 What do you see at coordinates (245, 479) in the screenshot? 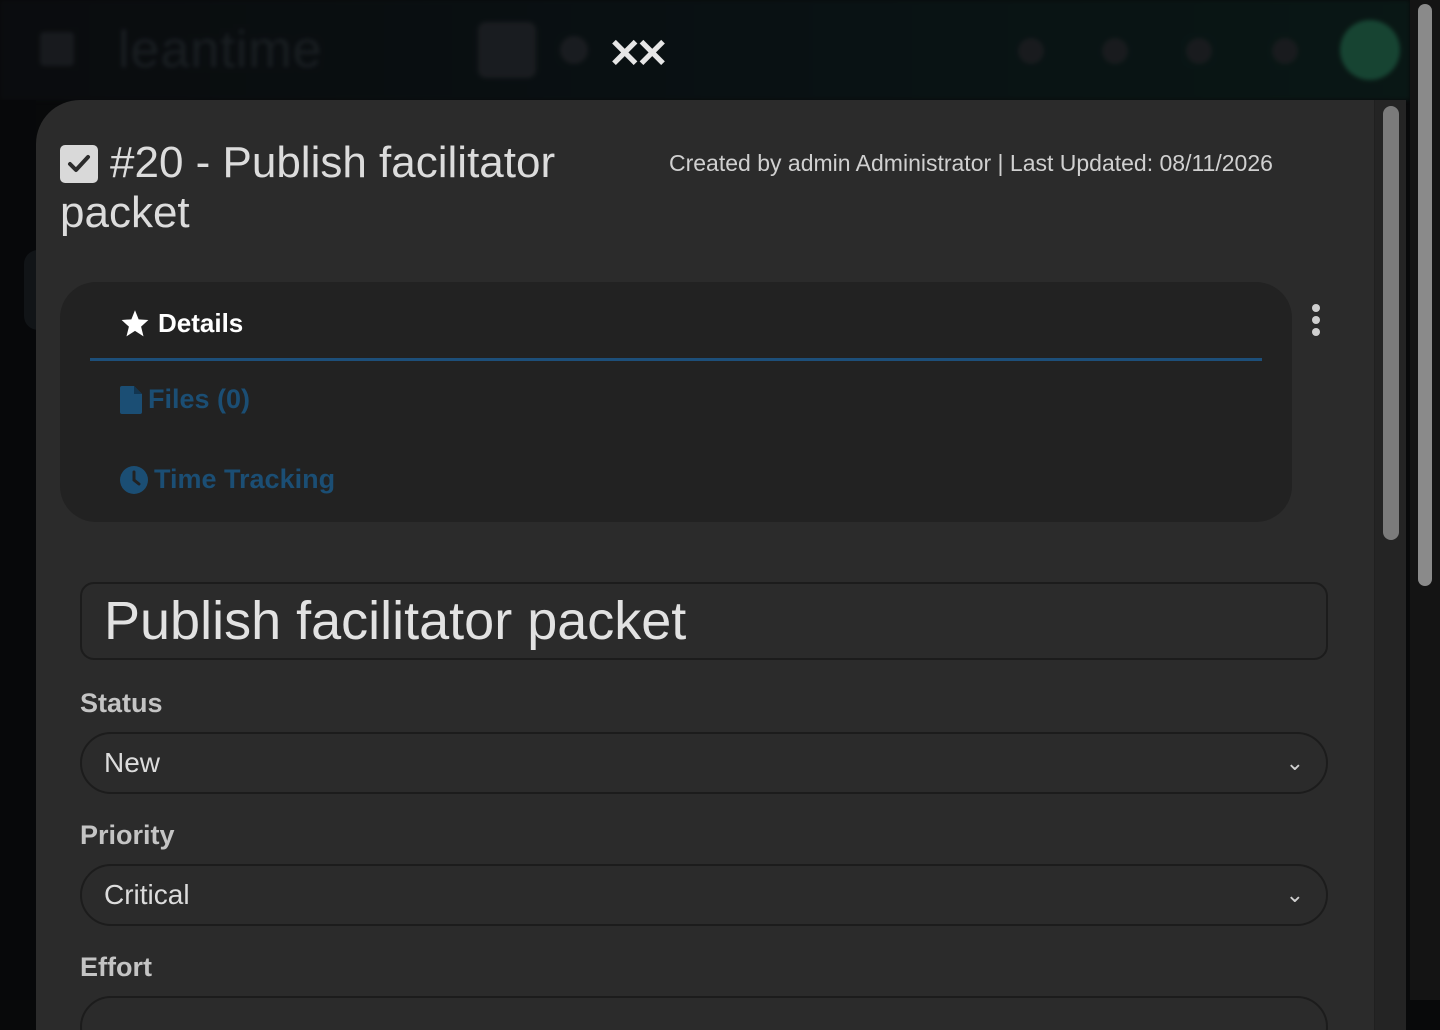
I see `tab-time-tracking-label: Time Tracking` at bounding box center [245, 479].